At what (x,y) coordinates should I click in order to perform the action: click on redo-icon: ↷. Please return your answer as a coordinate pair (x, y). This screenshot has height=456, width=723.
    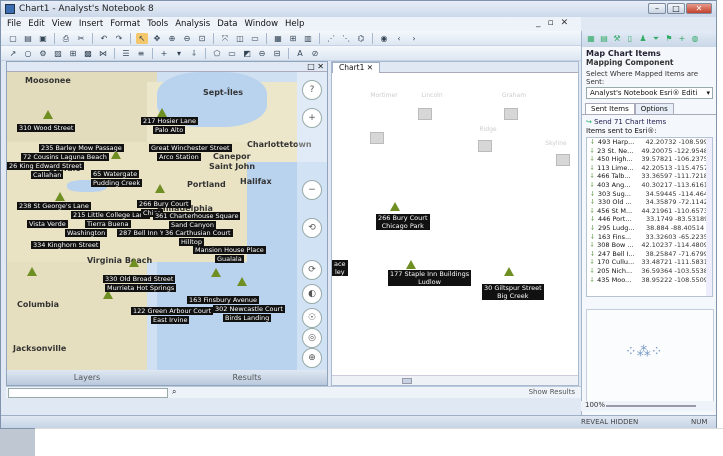
    Looking at the image, I should click on (119, 38).